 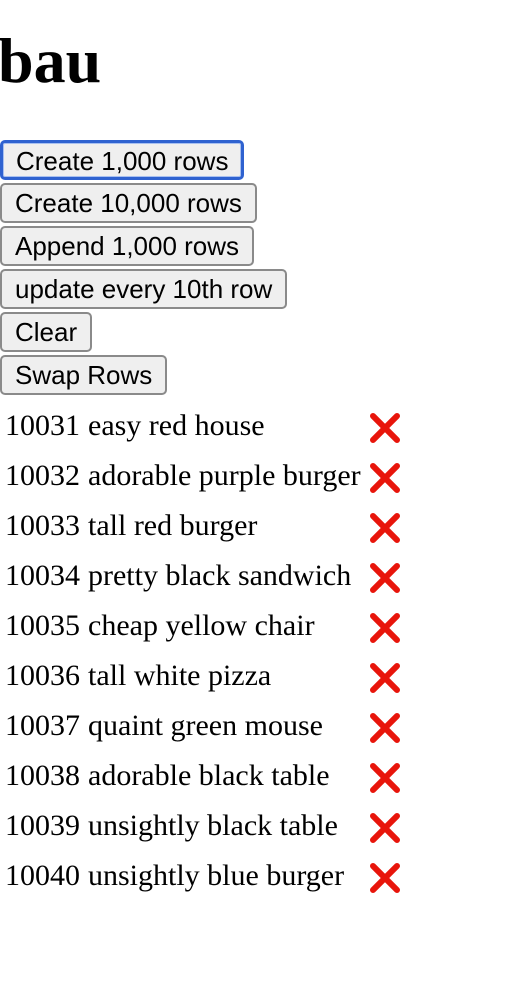 What do you see at coordinates (46, 332) in the screenshot?
I see `clear-button: Clear` at bounding box center [46, 332].